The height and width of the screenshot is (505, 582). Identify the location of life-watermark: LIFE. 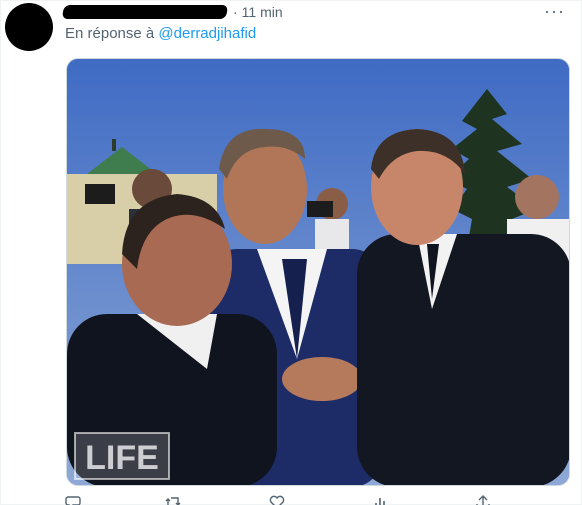
(122, 458).